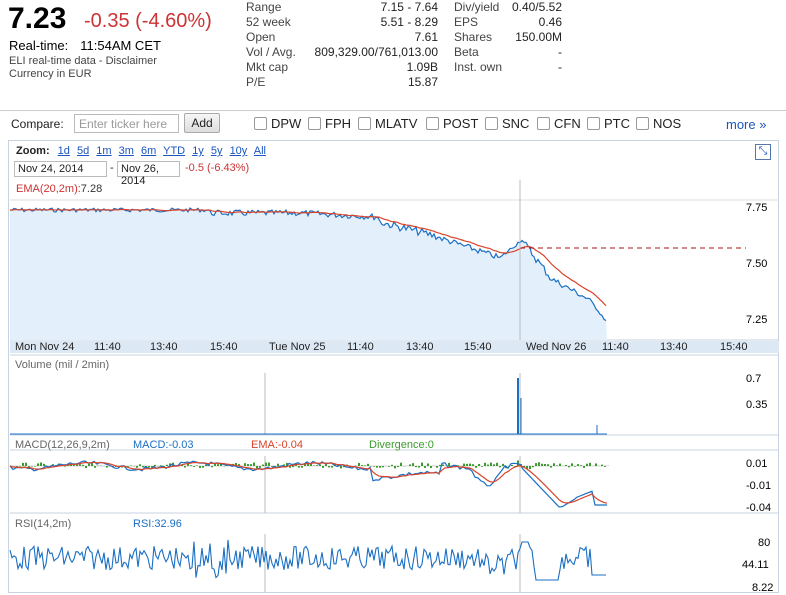 This screenshot has height=595, width=786. What do you see at coordinates (674, 347) in the screenshot?
I see `x-tick: 13:40` at bounding box center [674, 347].